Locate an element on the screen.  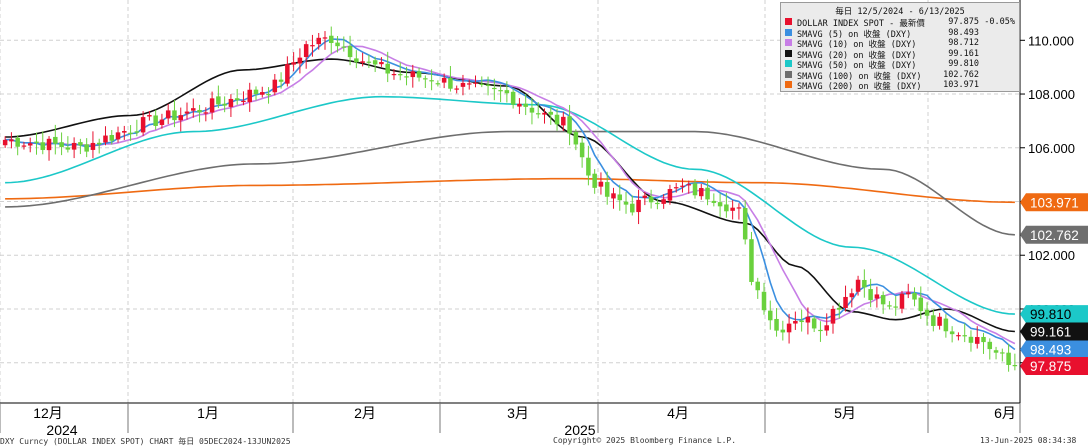
end-label-value: 103.971 is located at coordinates (1054, 202).